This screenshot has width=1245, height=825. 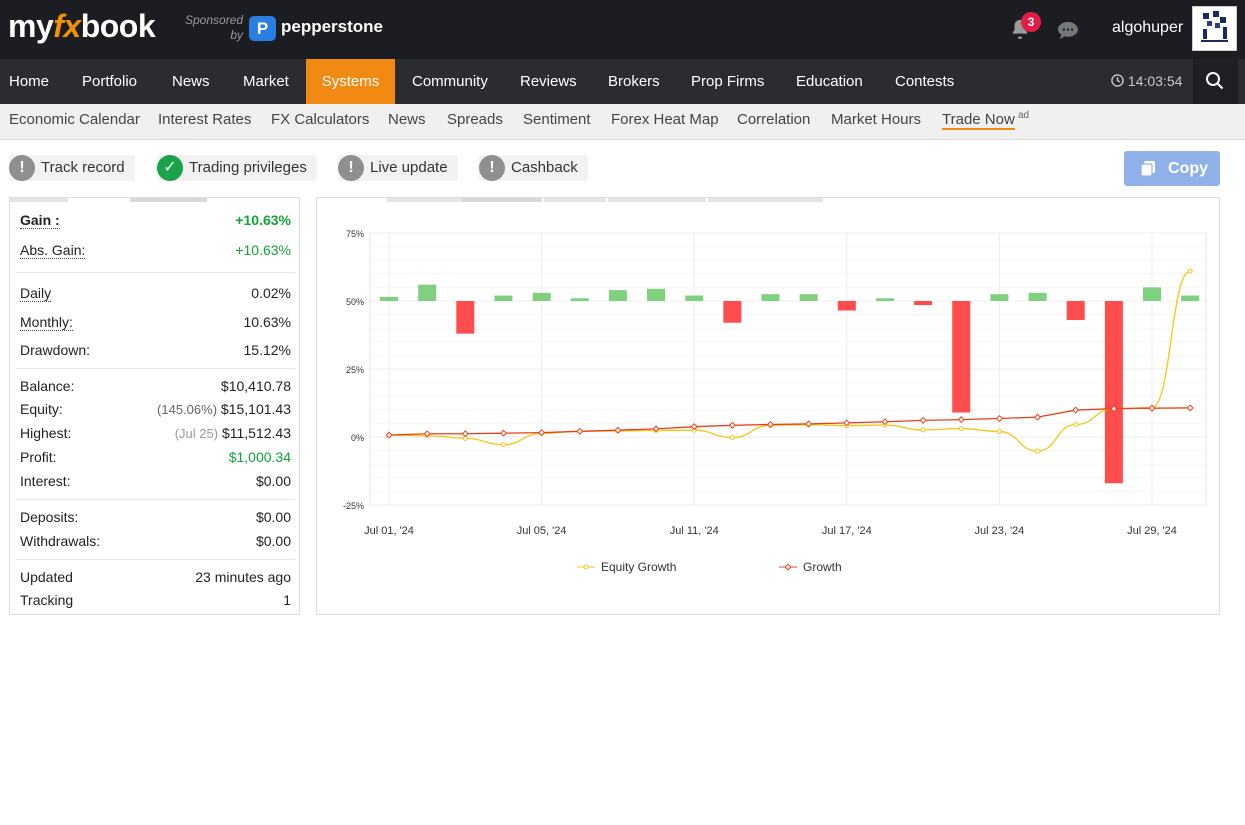 I want to click on sponsored-line-2: by, so click(x=236, y=35).